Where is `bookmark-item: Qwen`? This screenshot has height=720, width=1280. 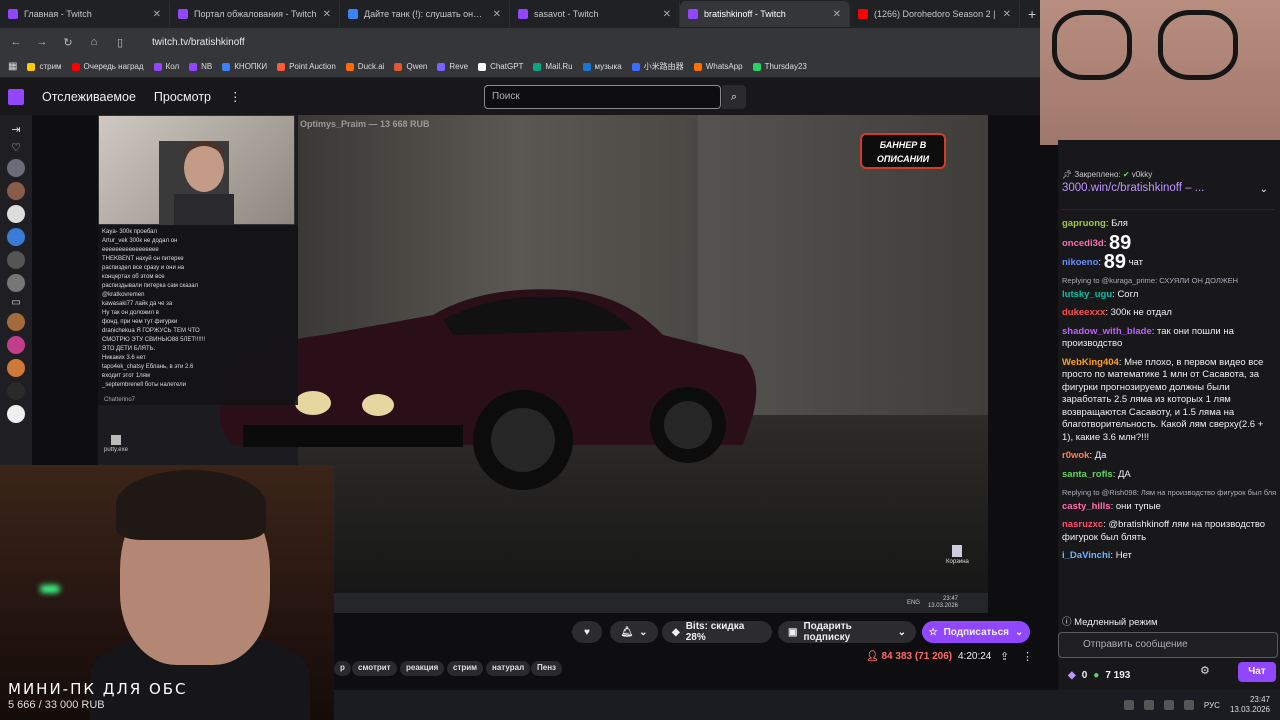 bookmark-item: Qwen is located at coordinates (410, 66).